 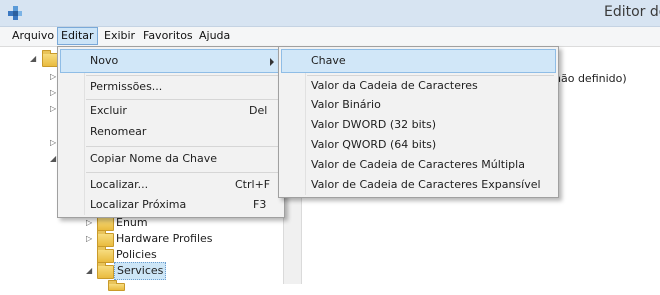 What do you see at coordinates (426, 184) in the screenshot?
I see `menu-item-label: Valor de Cadeia de Caracteres Expansível` at bounding box center [426, 184].